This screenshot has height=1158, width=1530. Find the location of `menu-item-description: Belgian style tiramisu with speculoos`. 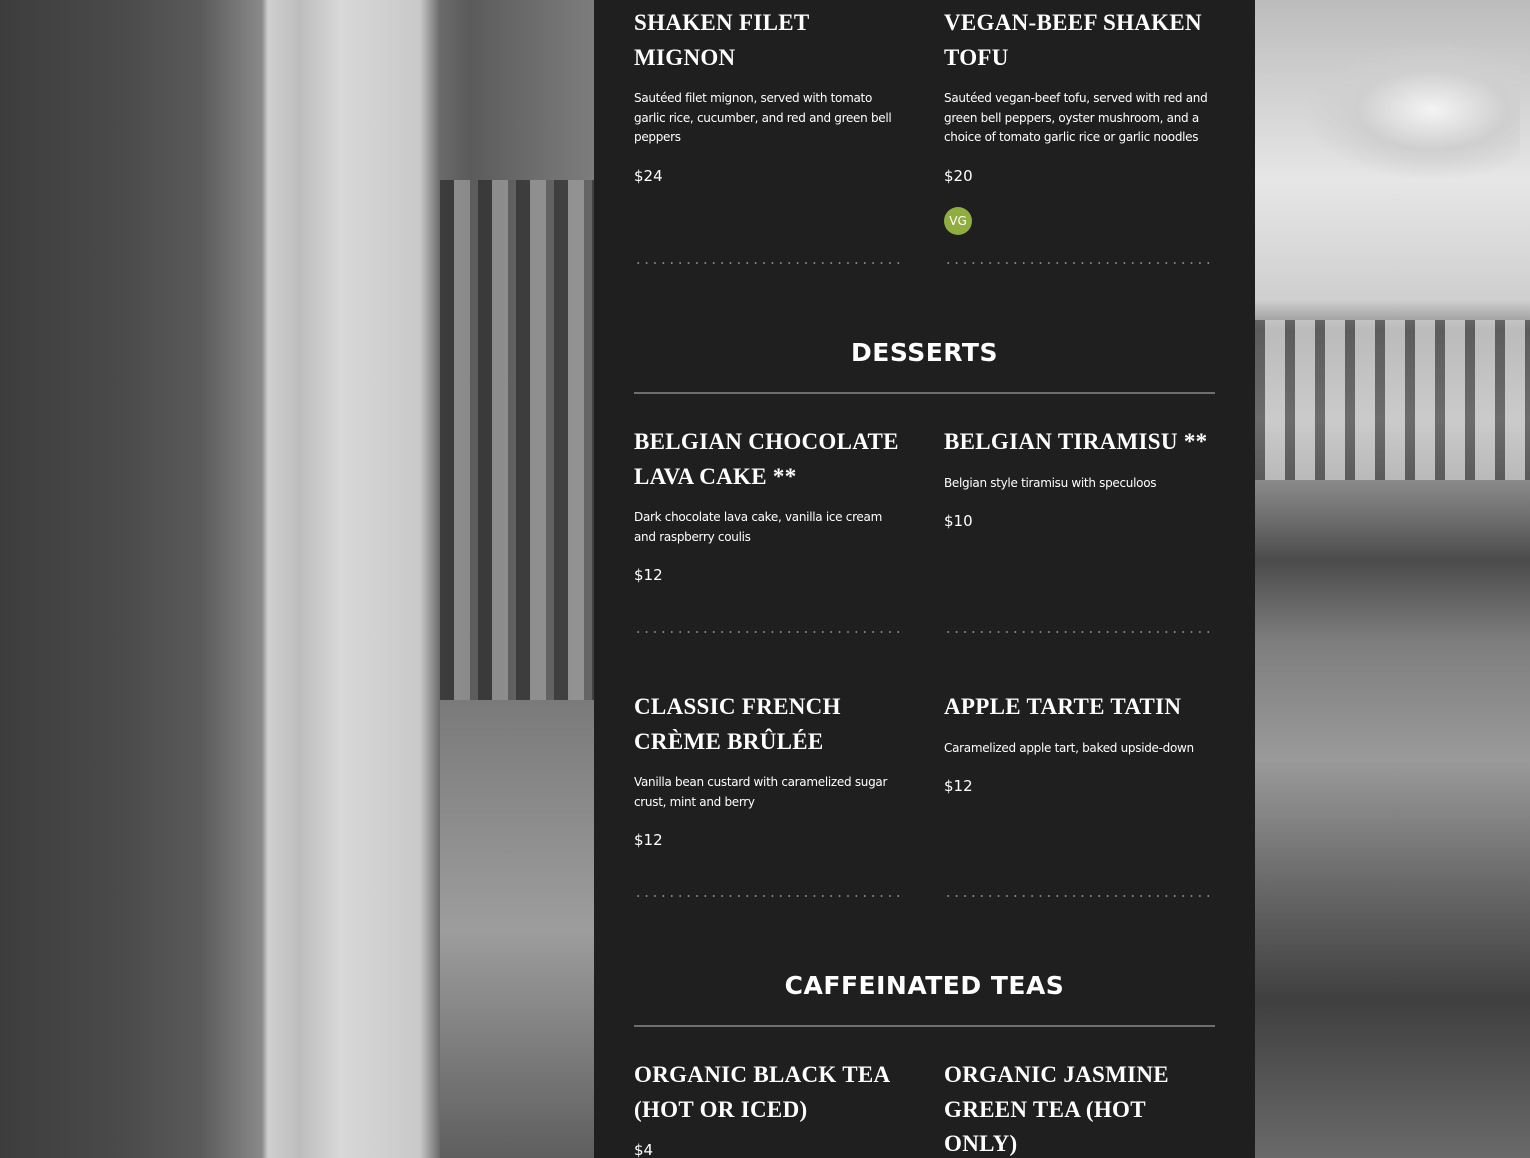

menu-item-description: Belgian style tiramisu with speculoos is located at coordinates (1050, 482).